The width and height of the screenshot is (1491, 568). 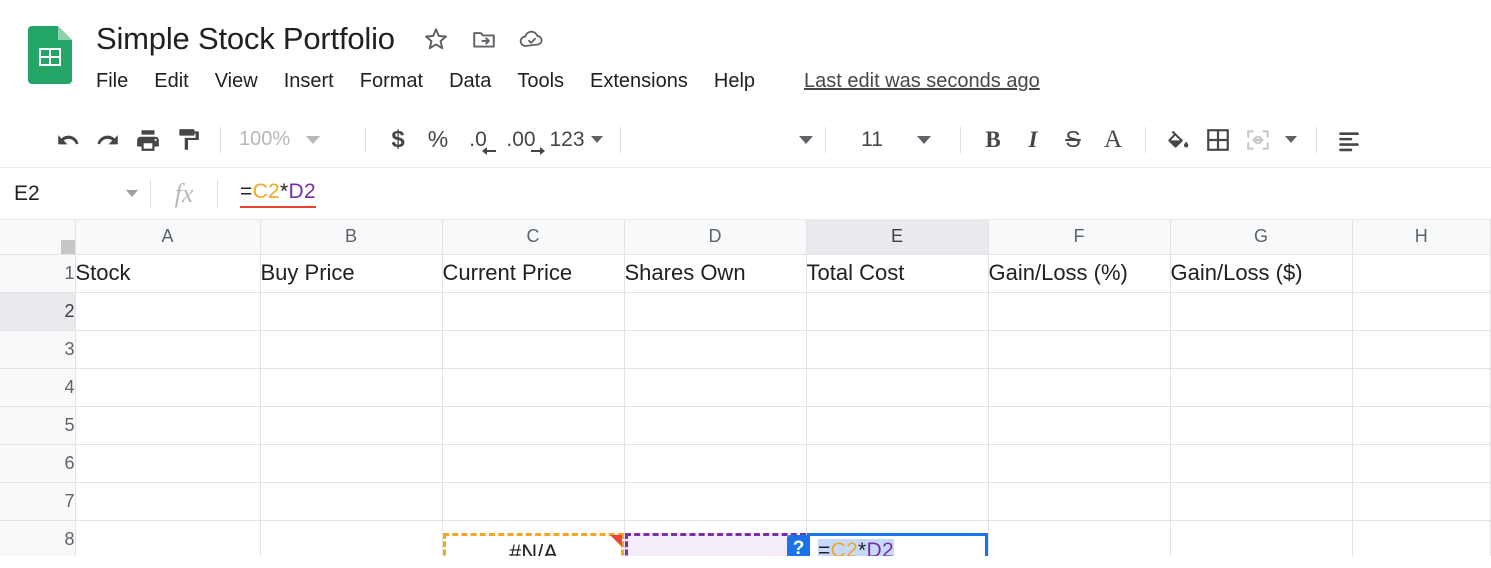 I want to click on undo-icon, so click(x=68, y=140).